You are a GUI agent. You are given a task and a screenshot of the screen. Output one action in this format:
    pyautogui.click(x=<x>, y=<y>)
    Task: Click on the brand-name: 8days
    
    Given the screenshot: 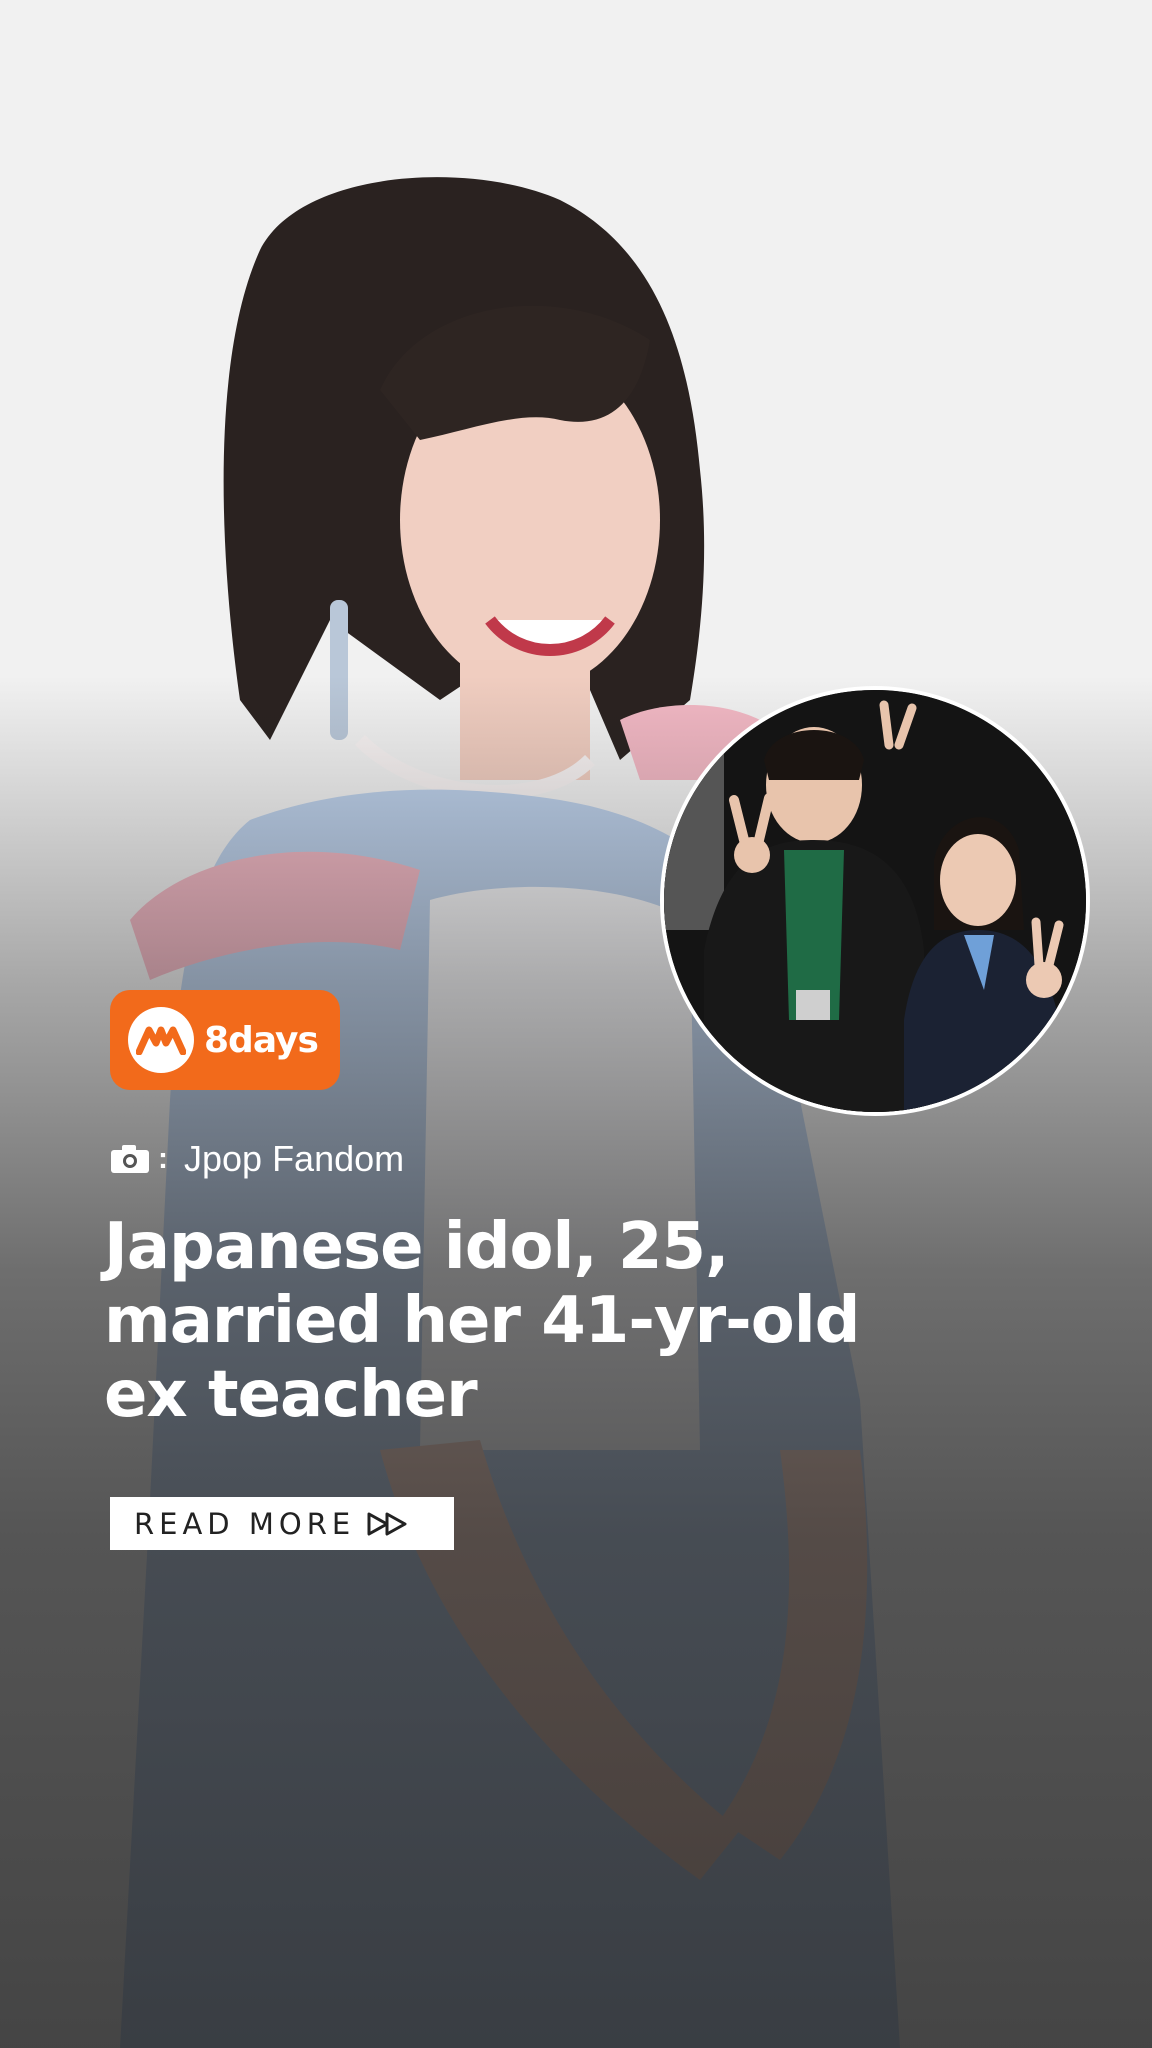 What is the action you would take?
    pyautogui.click(x=261, y=1040)
    